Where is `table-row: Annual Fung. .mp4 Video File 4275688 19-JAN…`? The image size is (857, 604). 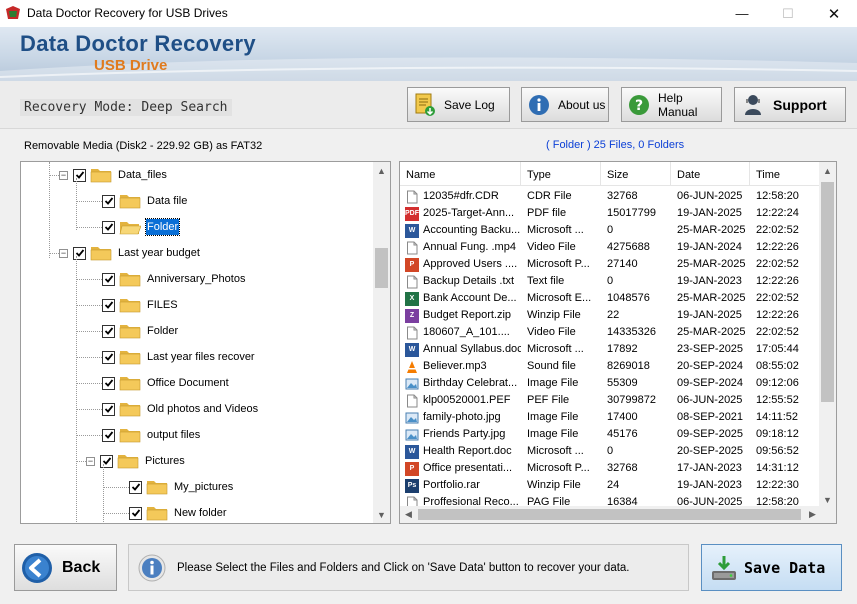
table-row: Annual Fung. .mp4 Video File 4275688 19-JAN… is located at coordinates (610, 247).